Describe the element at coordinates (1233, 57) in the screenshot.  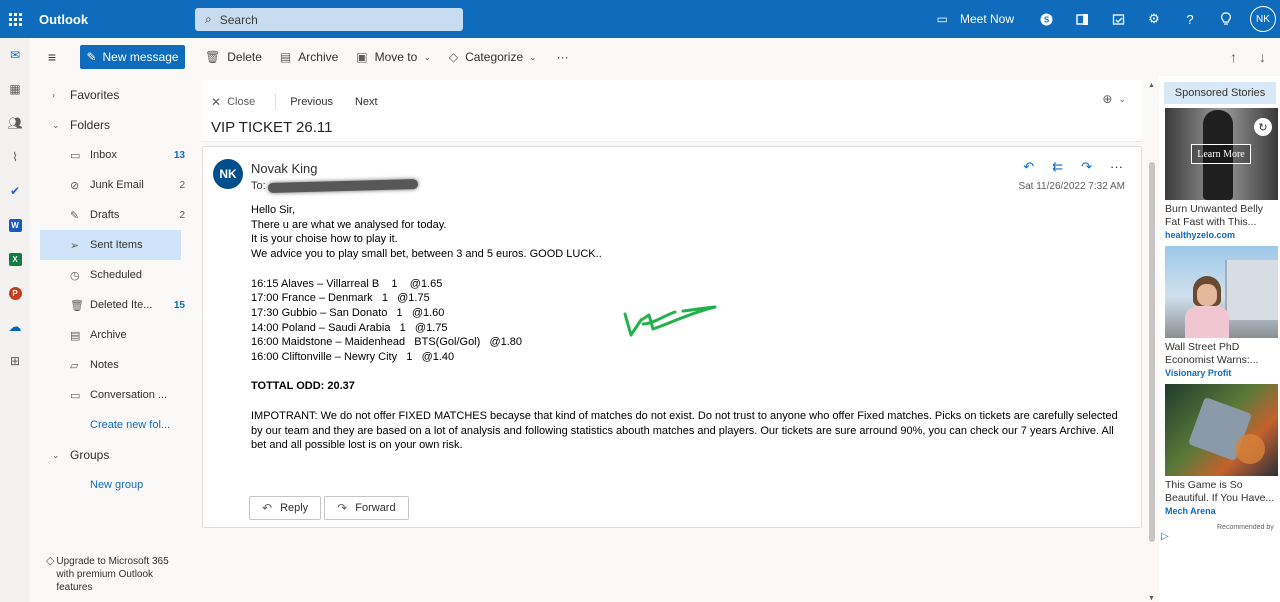
I see `previous-message-arrow-icon: ↑` at that location.